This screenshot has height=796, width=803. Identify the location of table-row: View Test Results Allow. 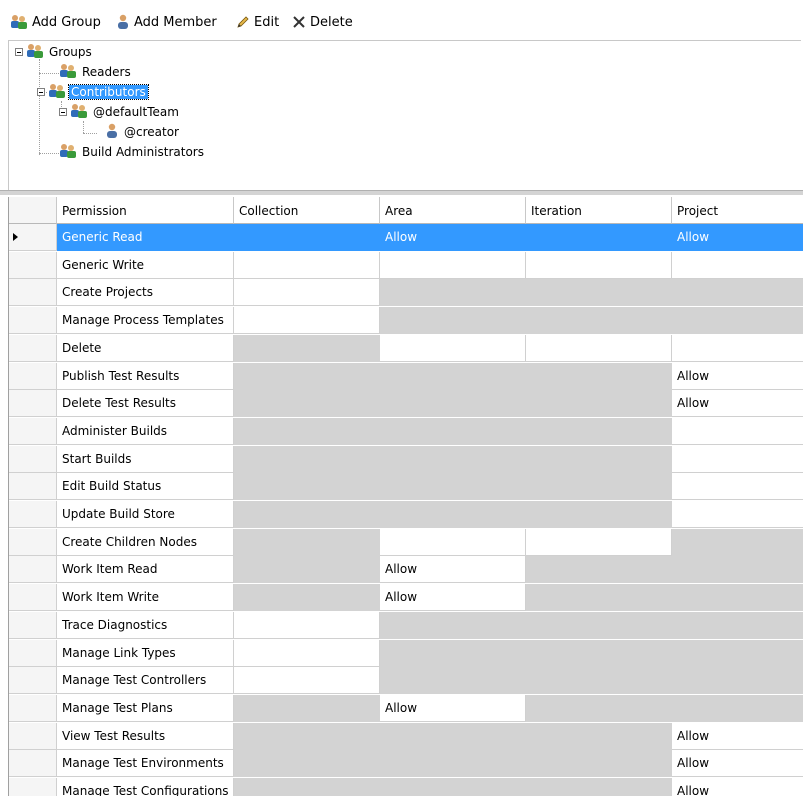
(406, 736).